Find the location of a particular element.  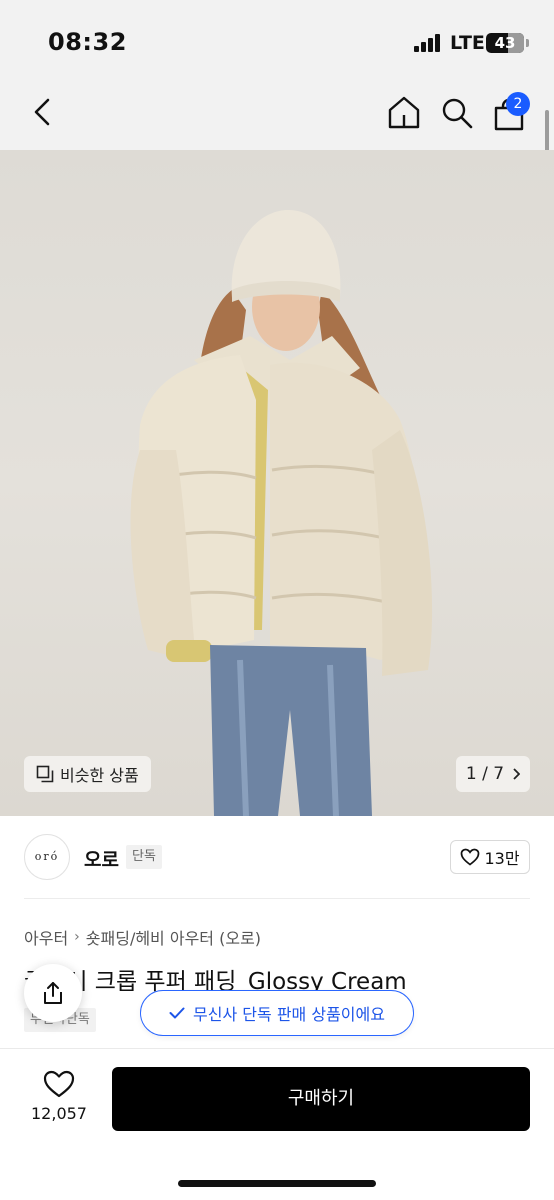

signal-icon is located at coordinates (429, 43).